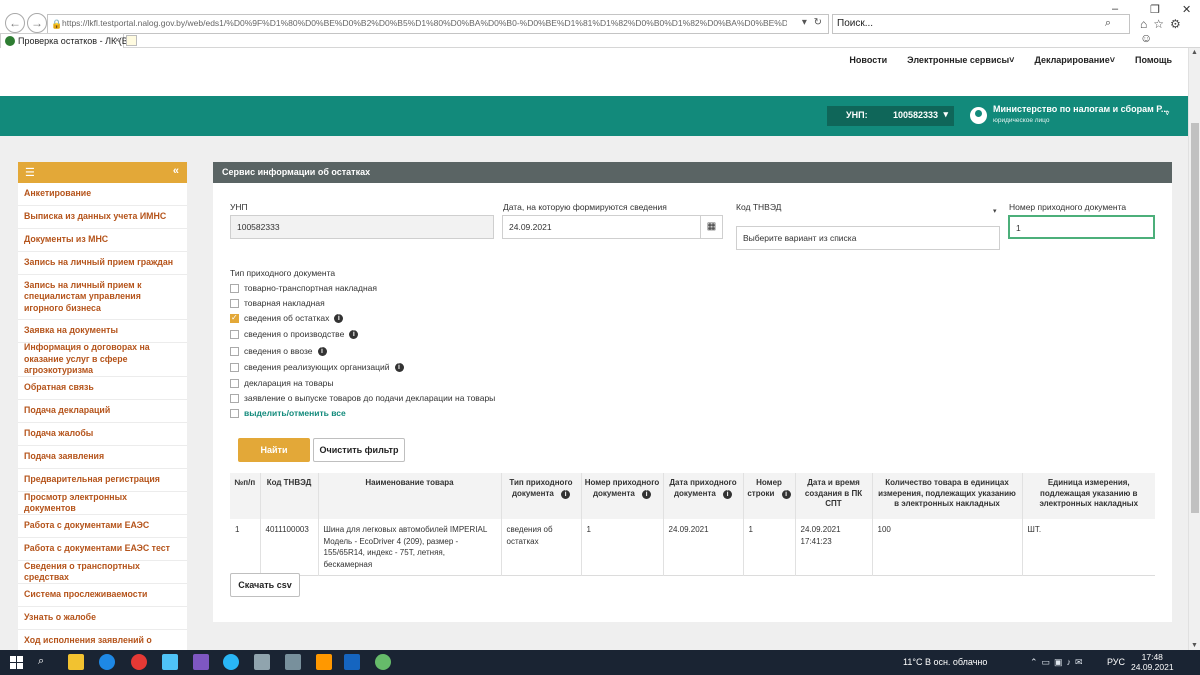 This screenshot has width=1200, height=675. I want to click on save-app-icon, so click(201, 662).